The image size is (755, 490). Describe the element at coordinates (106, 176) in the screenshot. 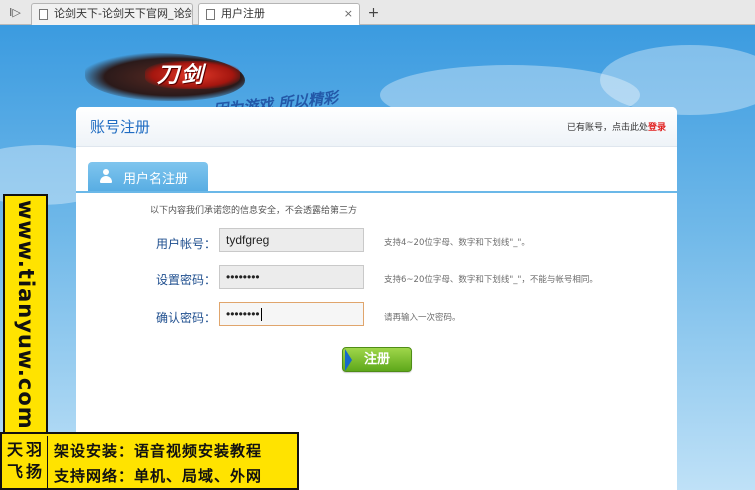

I see `user-icon` at that location.